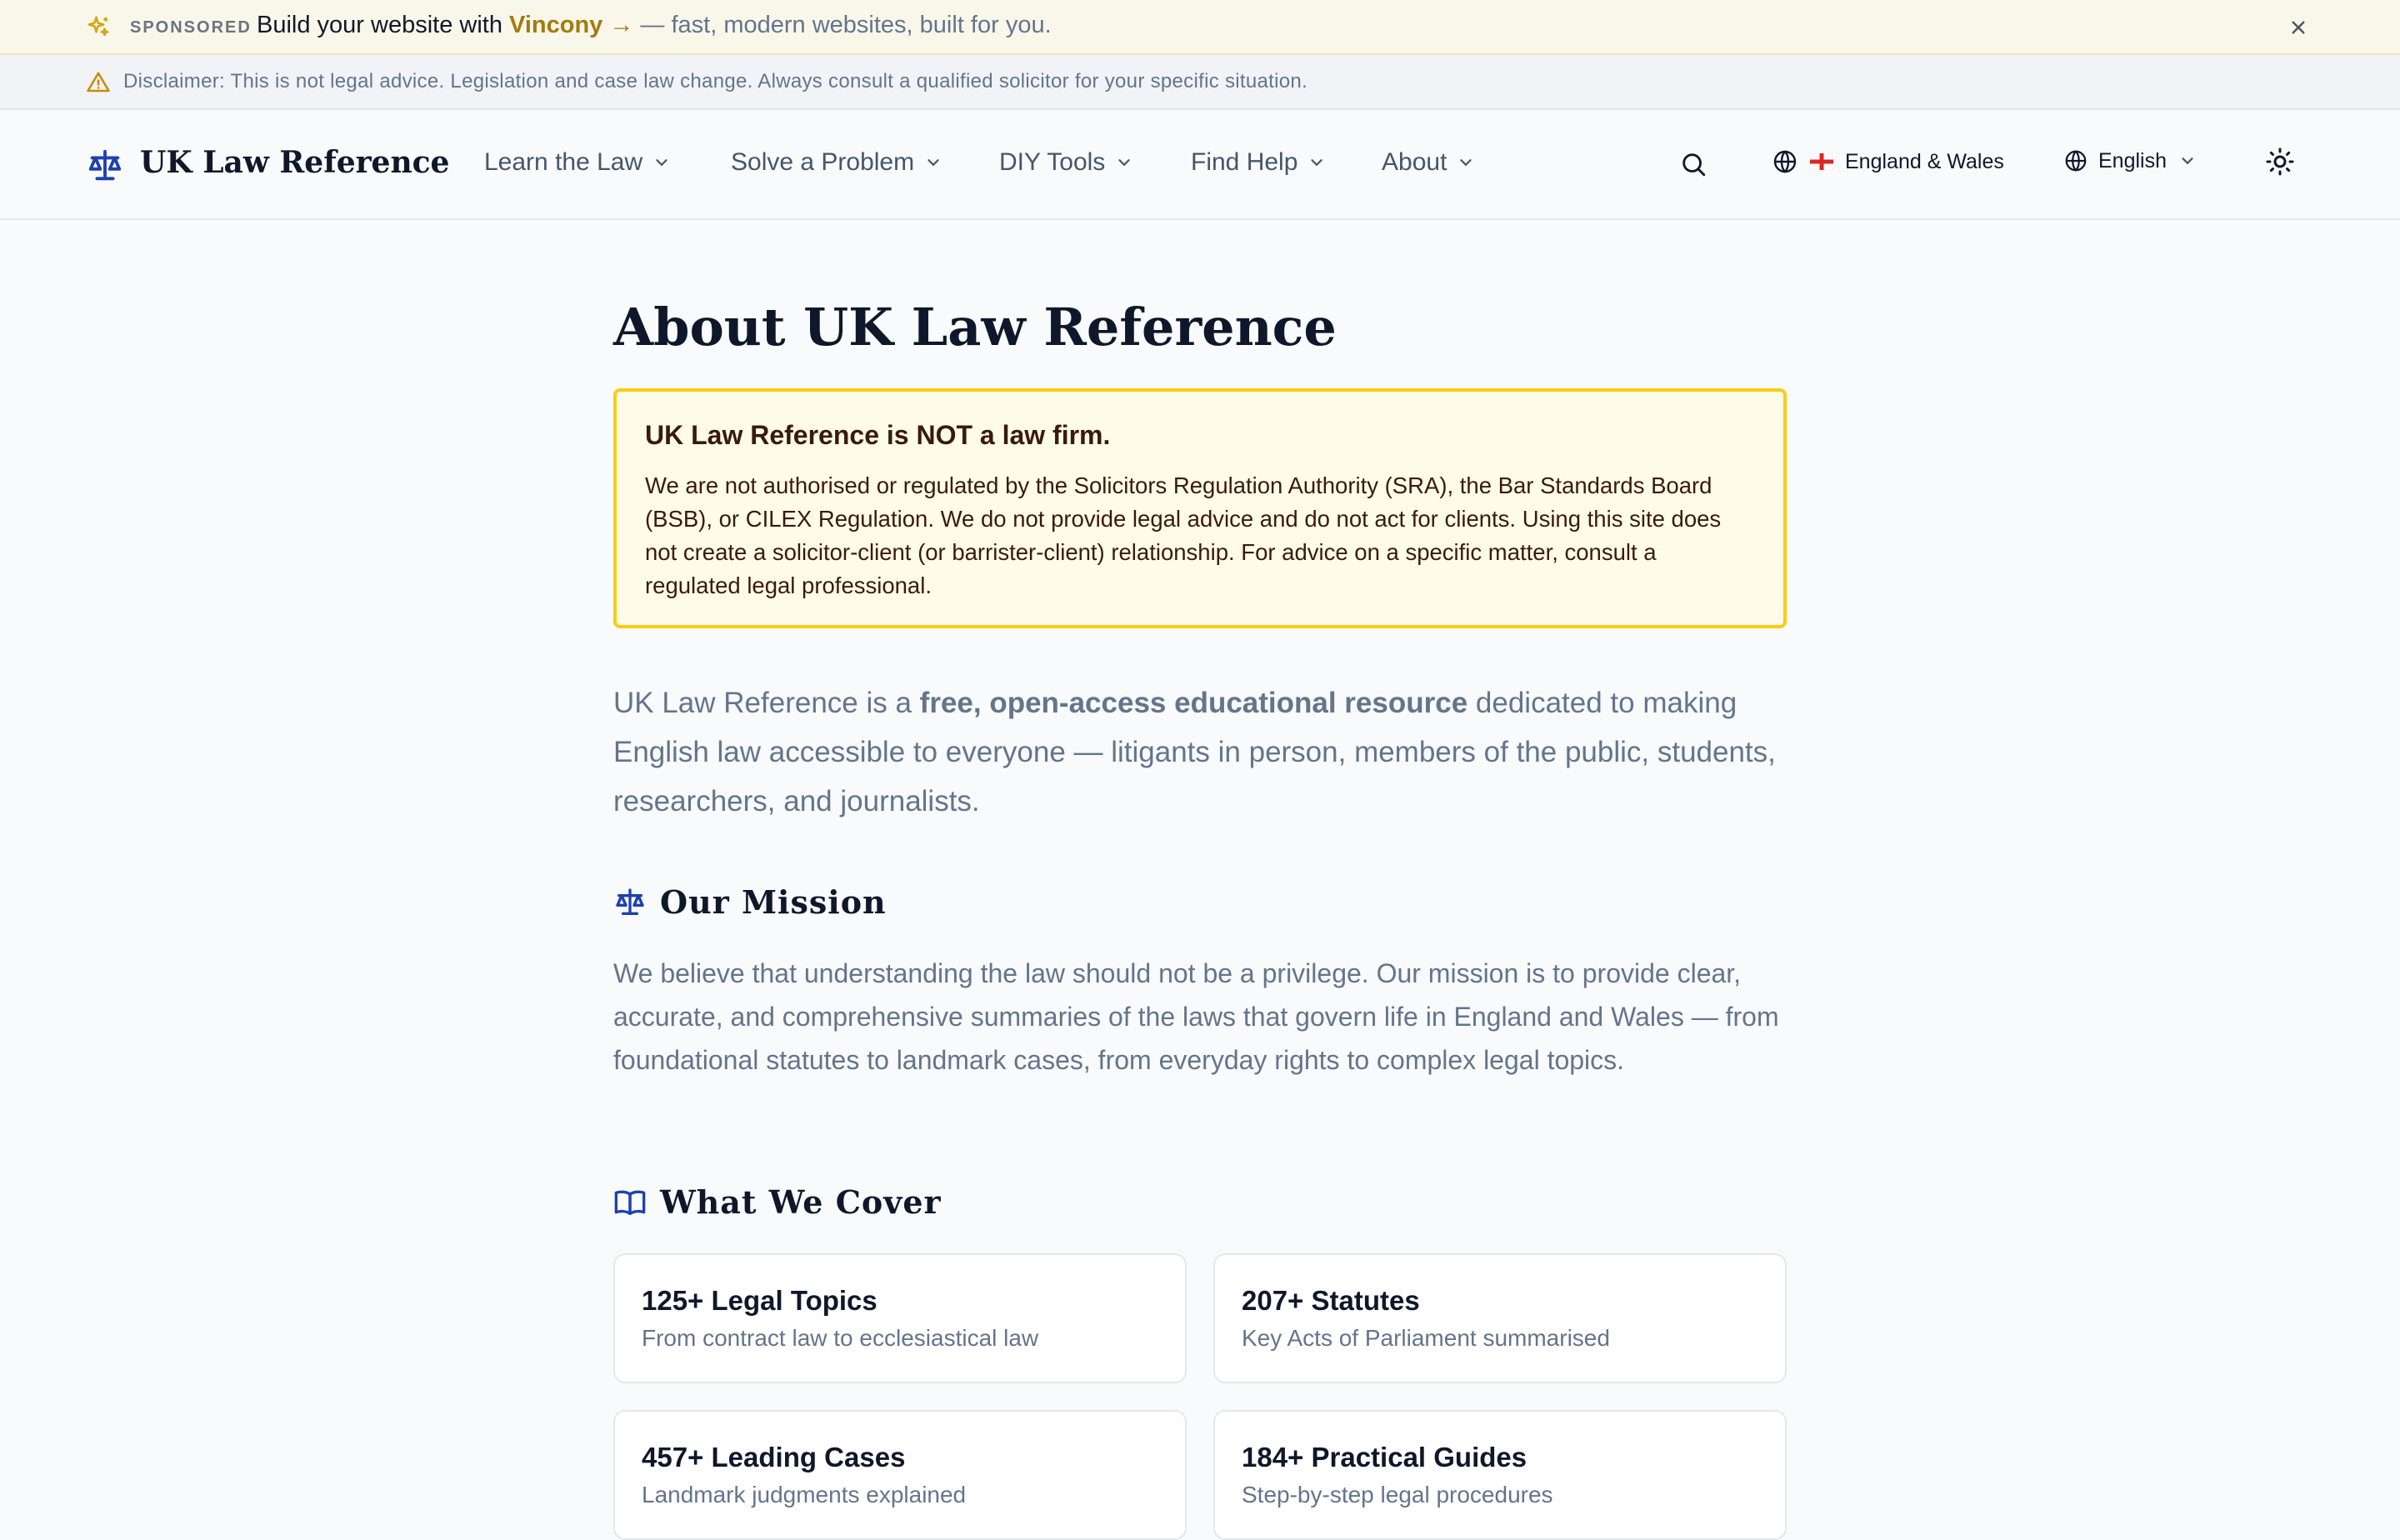  I want to click on england-flag-icon, so click(1821, 161).